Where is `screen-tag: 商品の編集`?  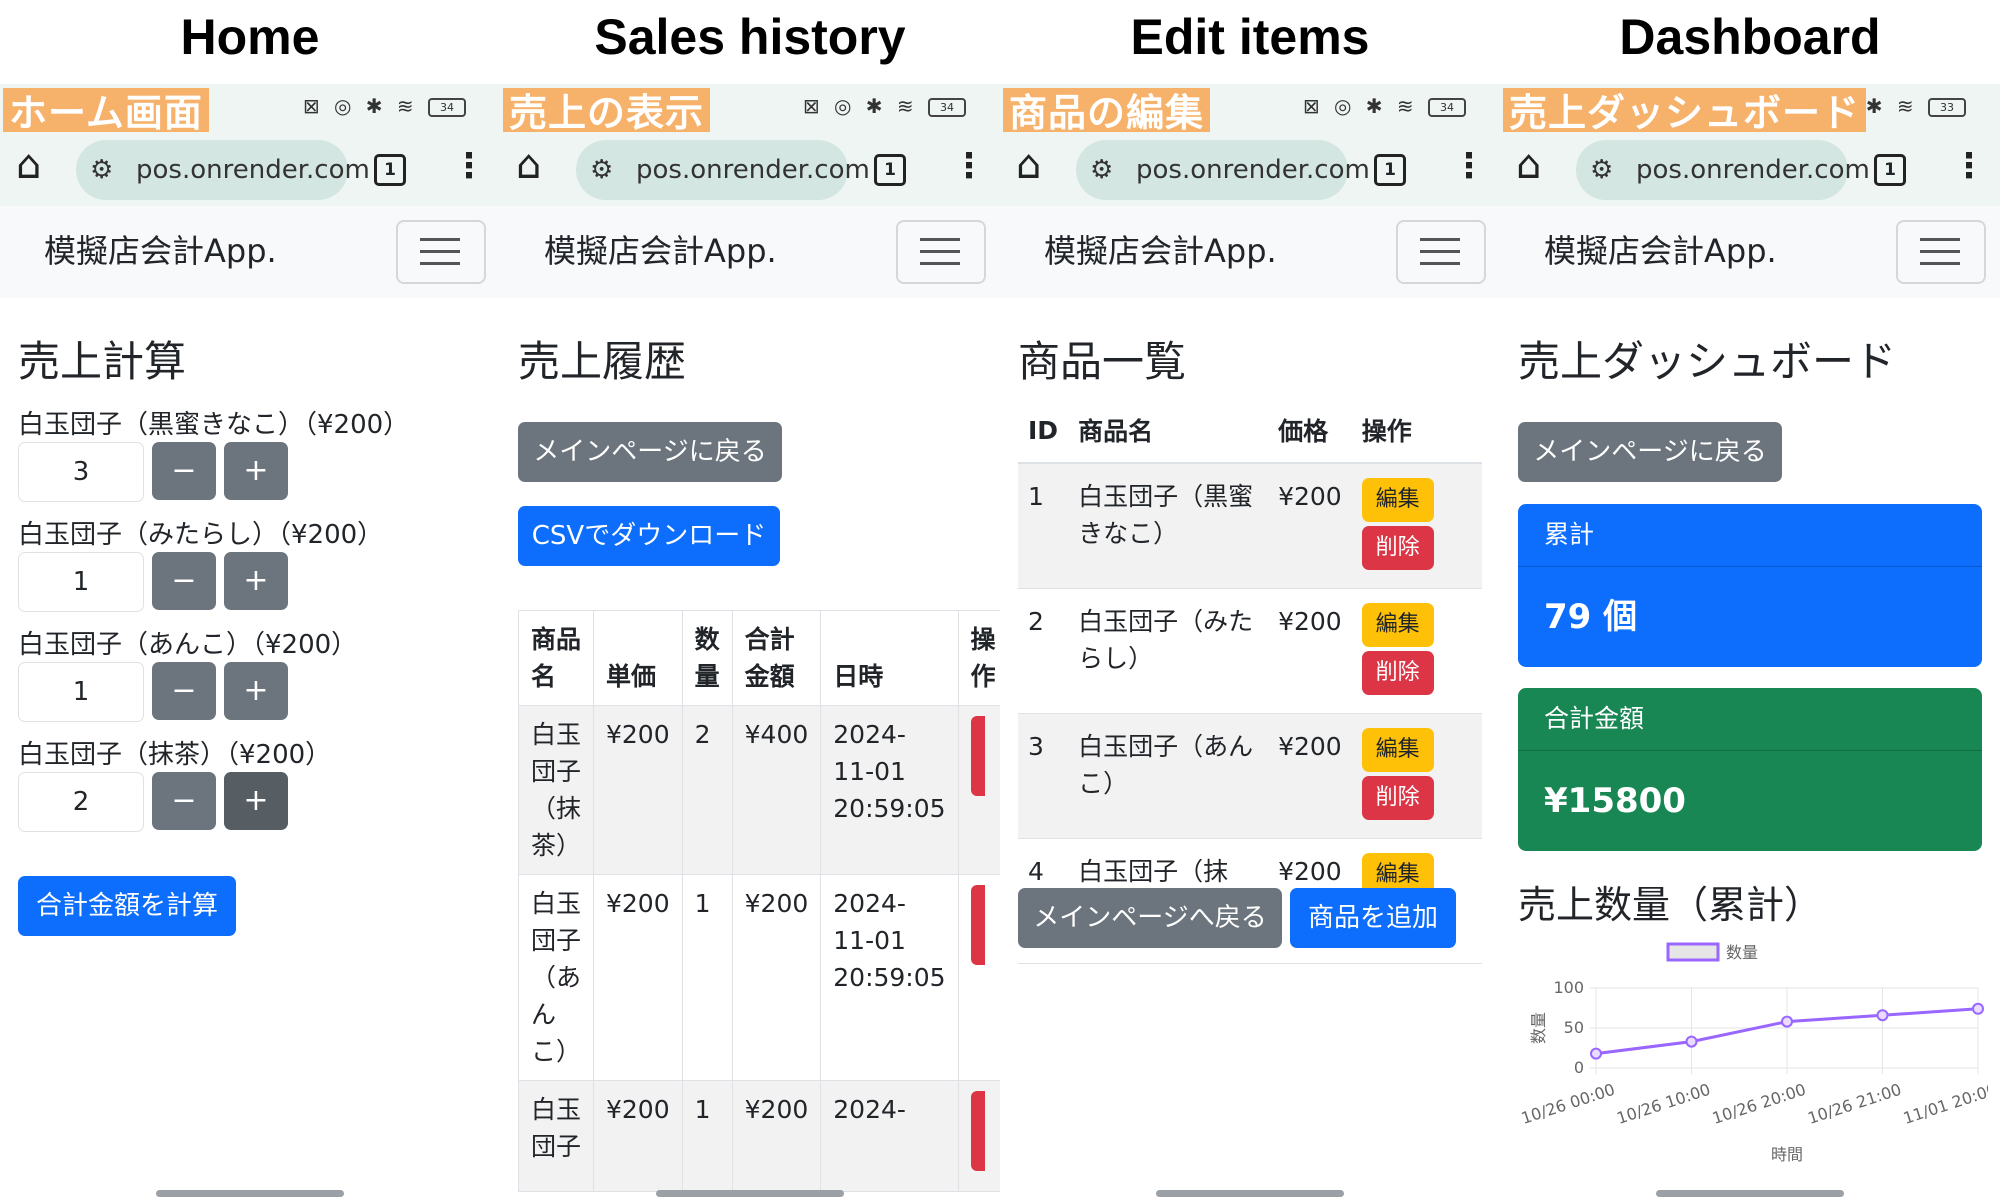 screen-tag: 商品の編集 is located at coordinates (1107, 113).